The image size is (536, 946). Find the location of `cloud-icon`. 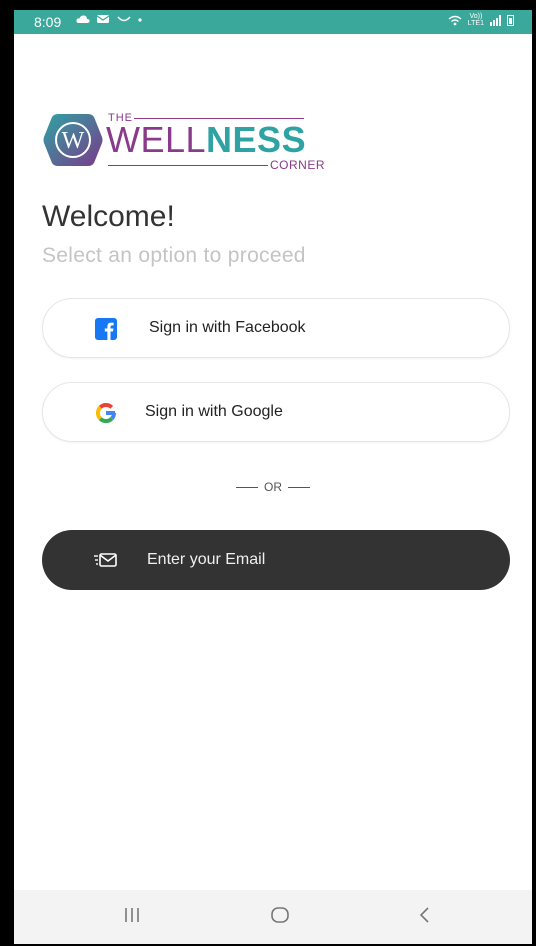

cloud-icon is located at coordinates (83, 19).